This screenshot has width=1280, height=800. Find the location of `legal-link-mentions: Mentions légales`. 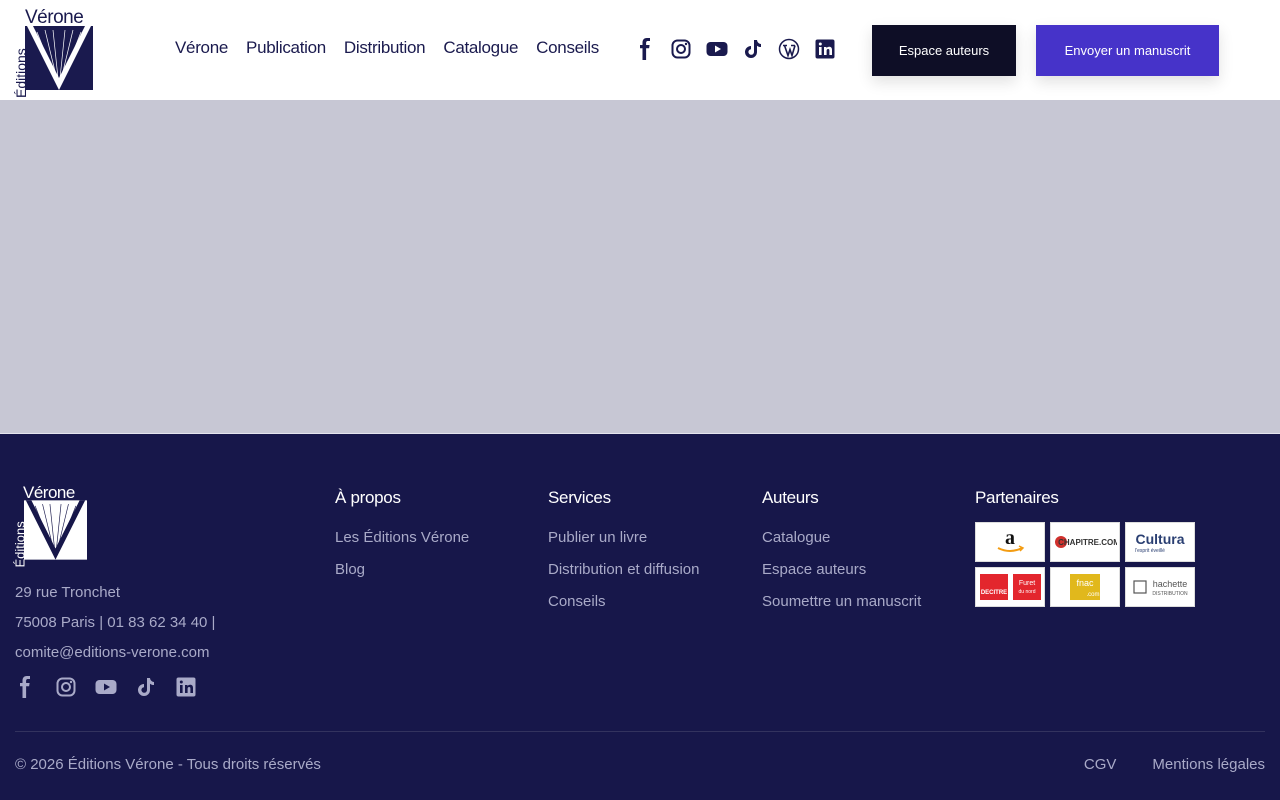

legal-link-mentions: Mentions légales is located at coordinates (1208, 764).